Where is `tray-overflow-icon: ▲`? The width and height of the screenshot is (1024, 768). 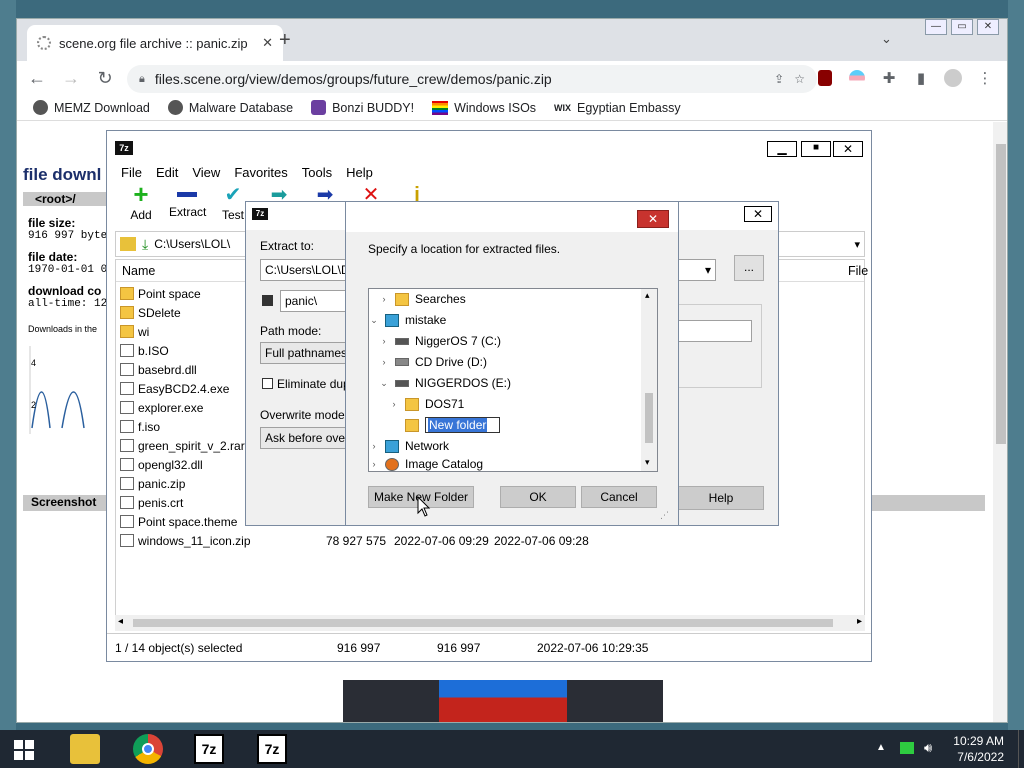
tray-overflow-icon: ▲ is located at coordinates (881, 747).